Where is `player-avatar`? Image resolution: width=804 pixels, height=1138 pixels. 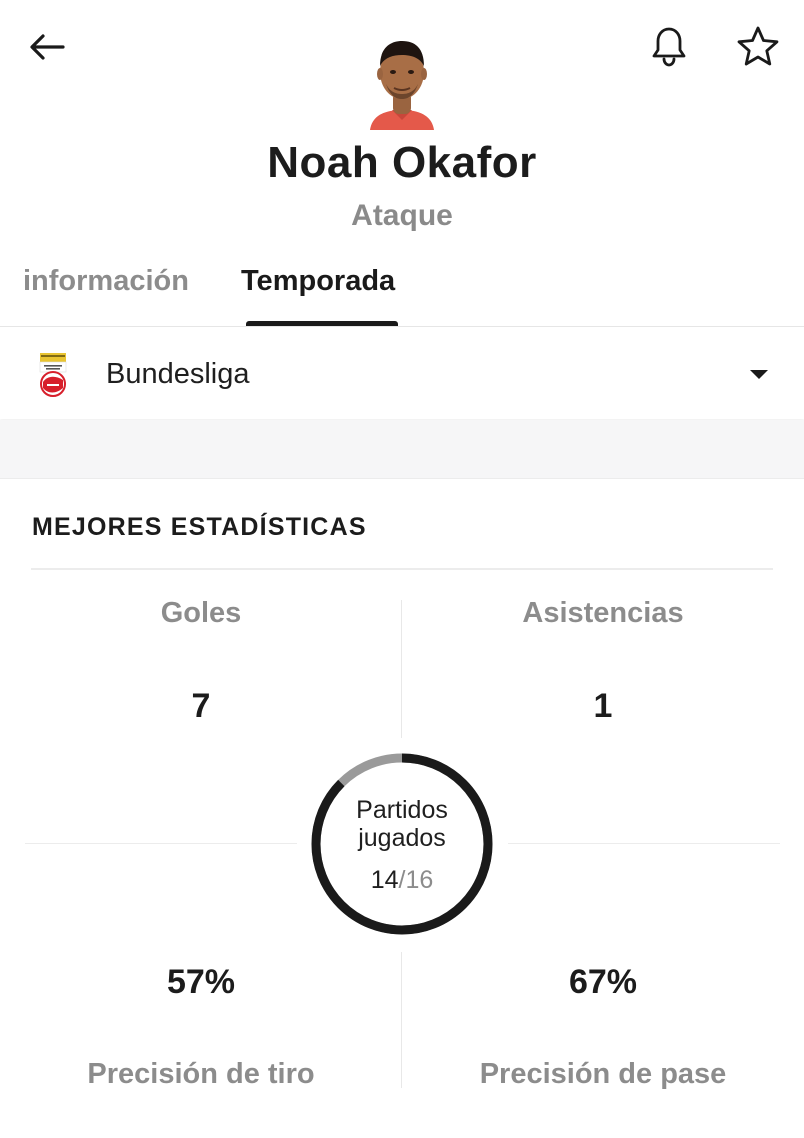
player-avatar is located at coordinates (402, 83).